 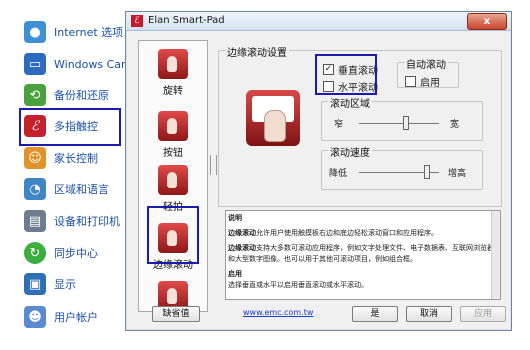 What do you see at coordinates (235, 218) in the screenshot?
I see `description-heading: 说明` at bounding box center [235, 218].